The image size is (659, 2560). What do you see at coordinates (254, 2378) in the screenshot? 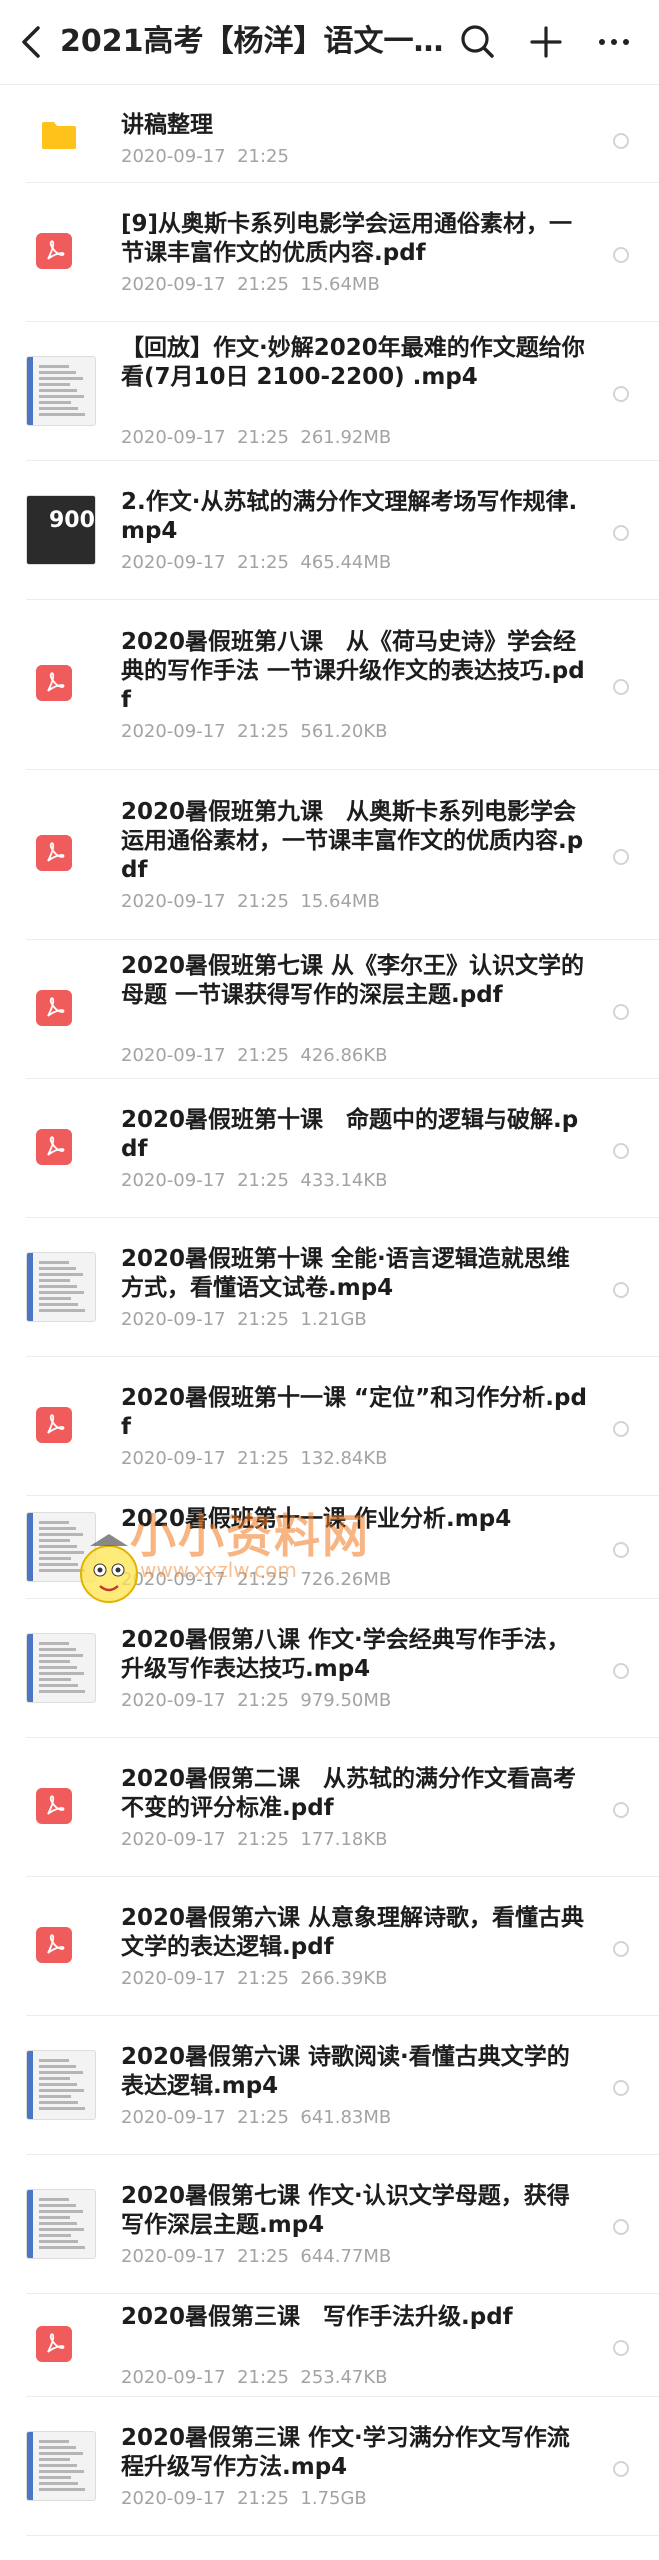
I see `file-meta: 2020-09-17 21:25 253.47KB` at bounding box center [254, 2378].